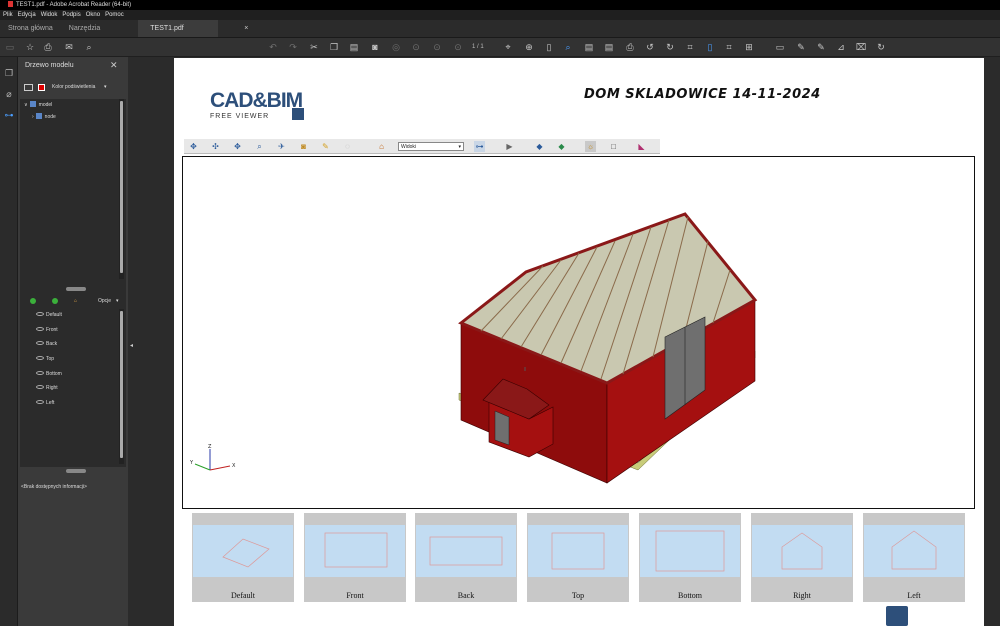  What do you see at coordinates (529, 47) in the screenshot?
I see `zoom-icon: ⊕` at bounding box center [529, 47].